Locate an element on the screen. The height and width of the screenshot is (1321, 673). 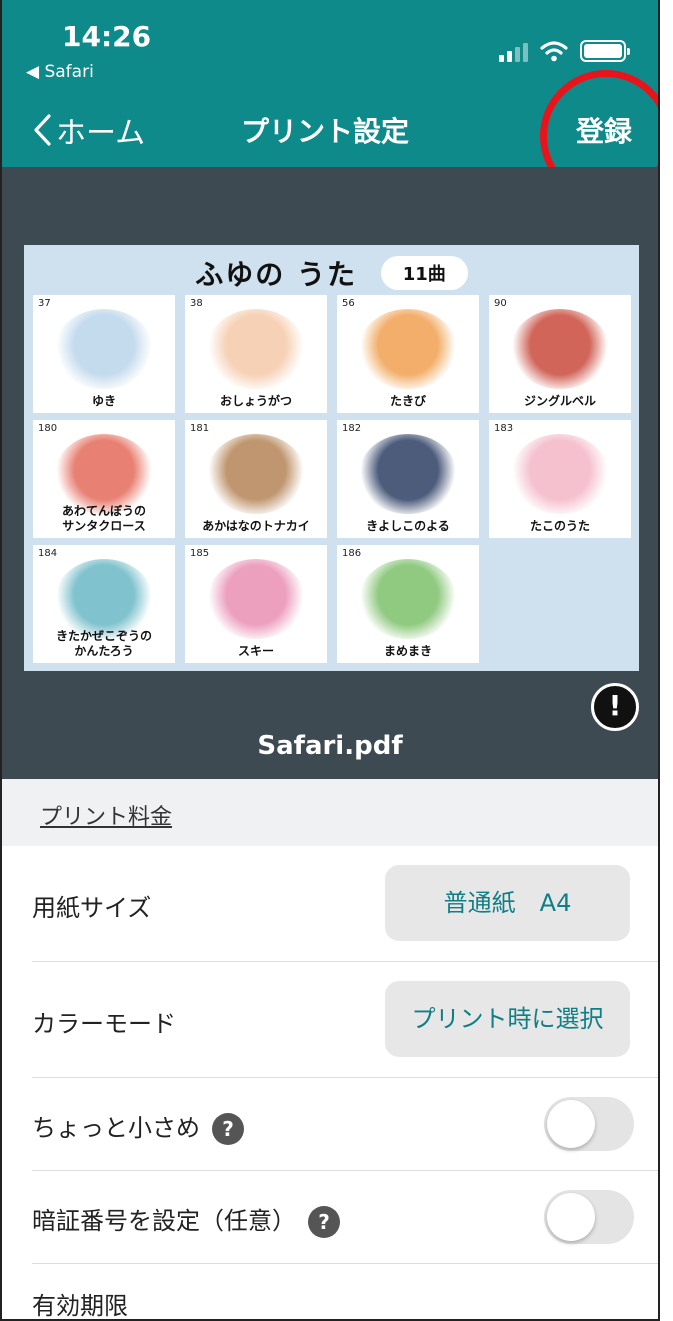
song-card: 181 あかはなのトナカイ is located at coordinates (256, 479).